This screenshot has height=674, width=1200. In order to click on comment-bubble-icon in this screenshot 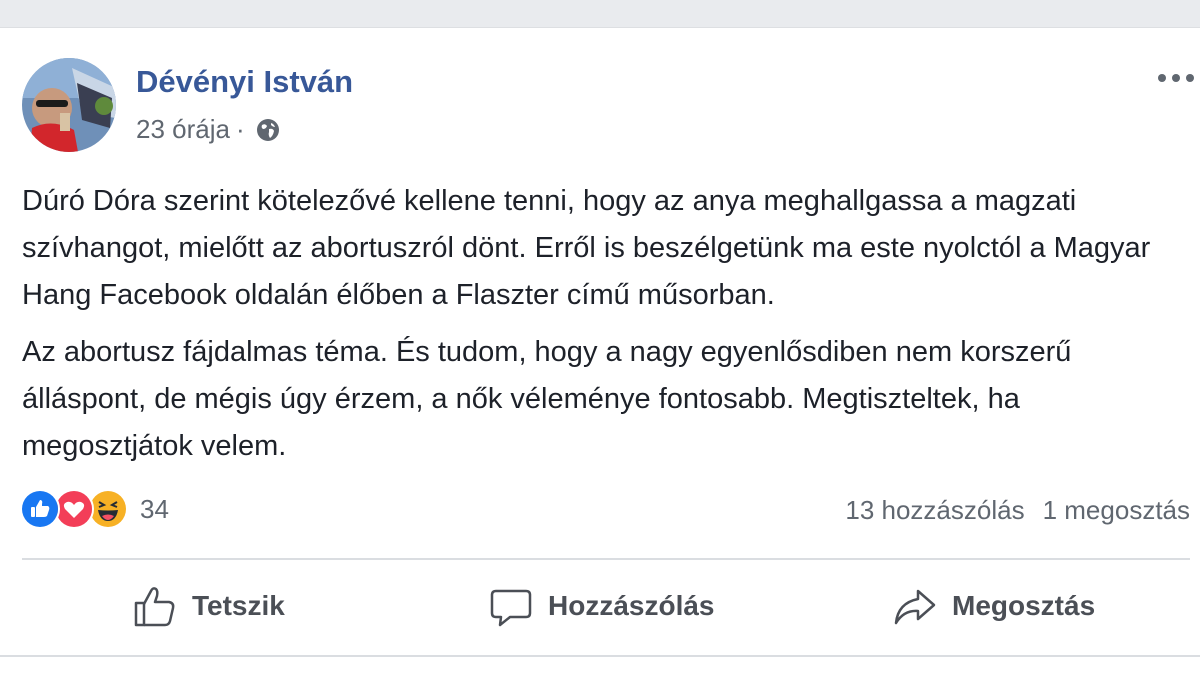, I will do `click(511, 608)`.